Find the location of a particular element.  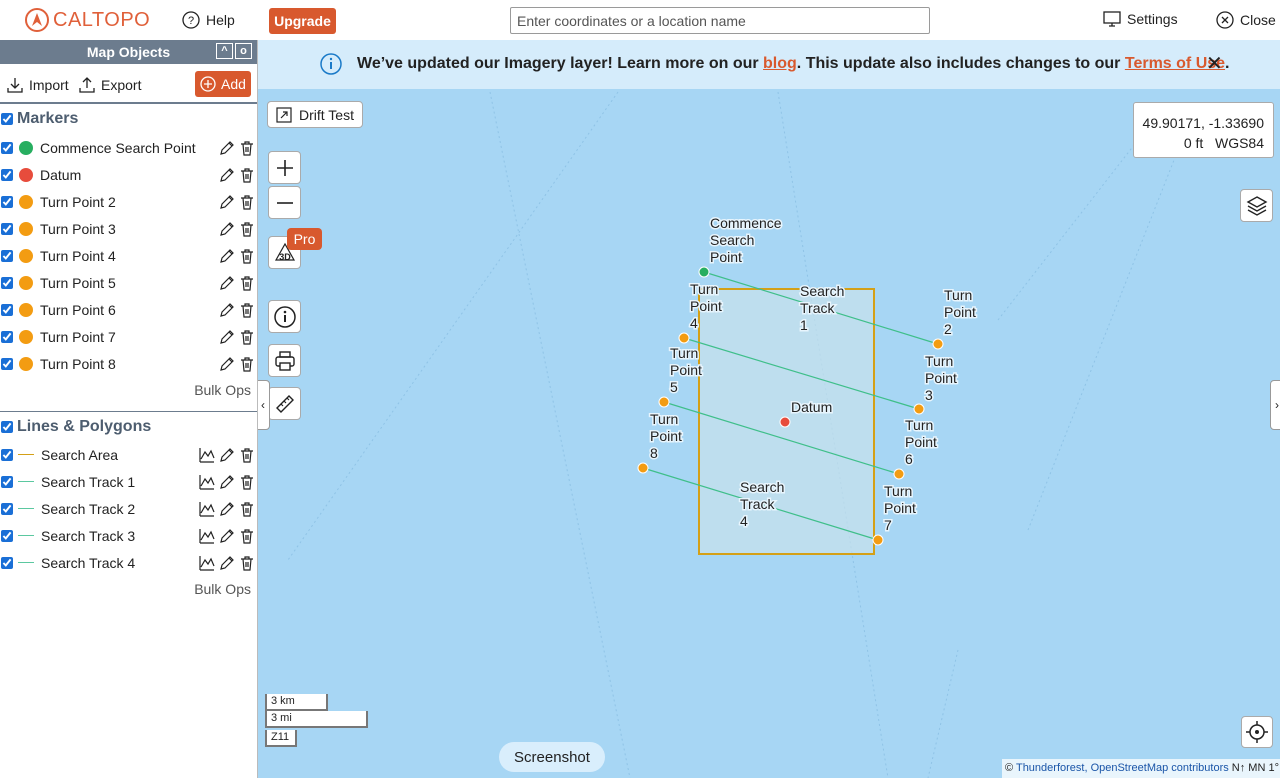

collapse-sidebar-tab: ‹ is located at coordinates (264, 405).